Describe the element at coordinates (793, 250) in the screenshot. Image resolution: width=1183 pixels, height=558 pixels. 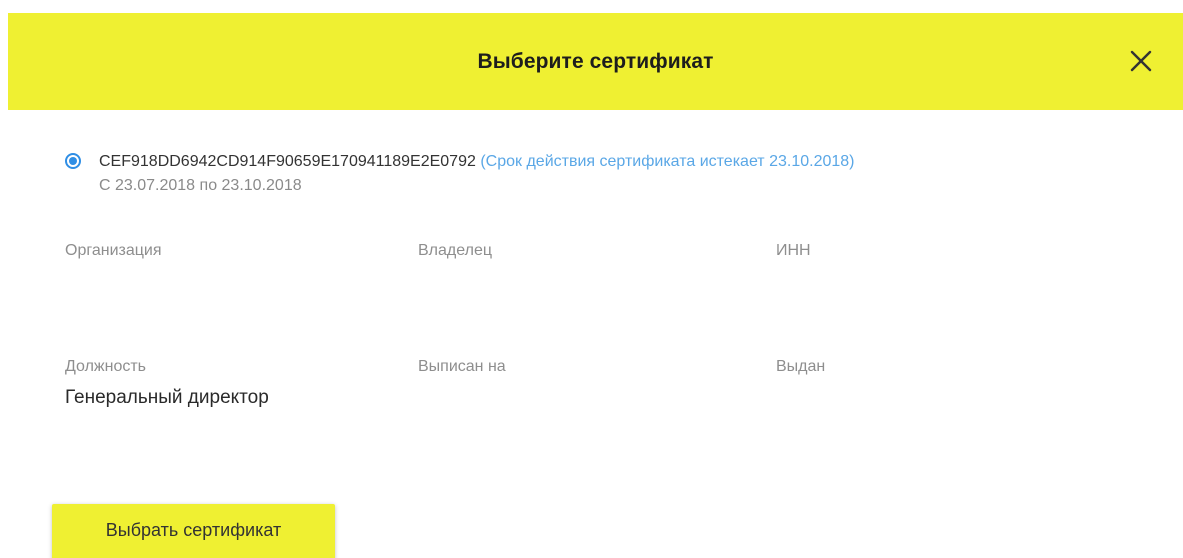
I see `inn-label: ИНН` at that location.